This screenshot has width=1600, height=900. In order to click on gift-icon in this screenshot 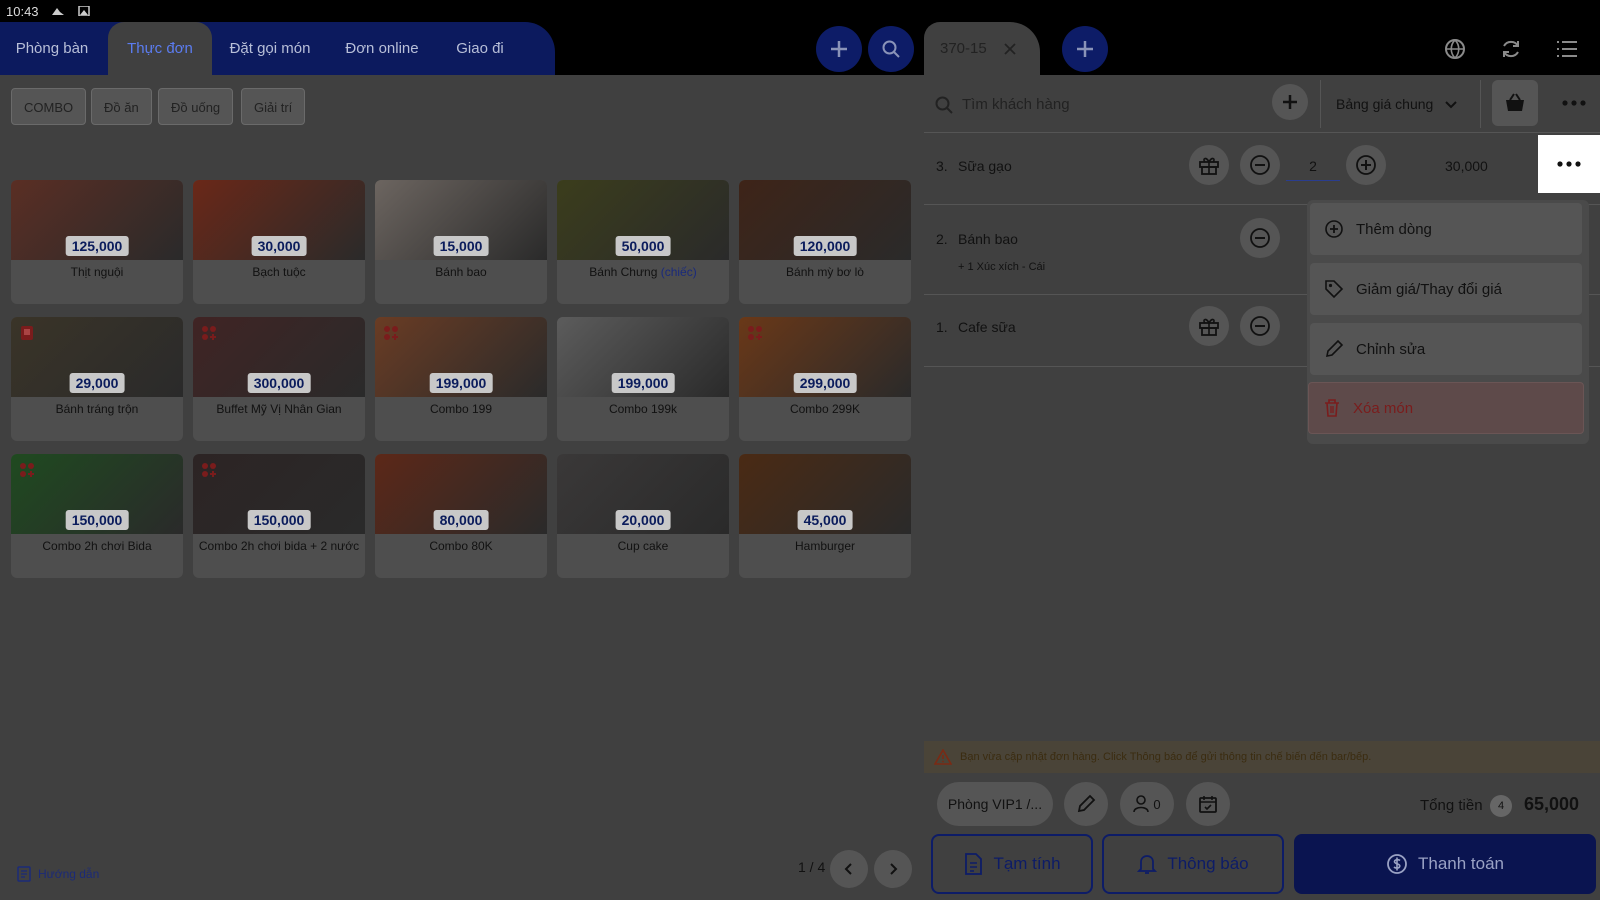, I will do `click(1209, 166)`.